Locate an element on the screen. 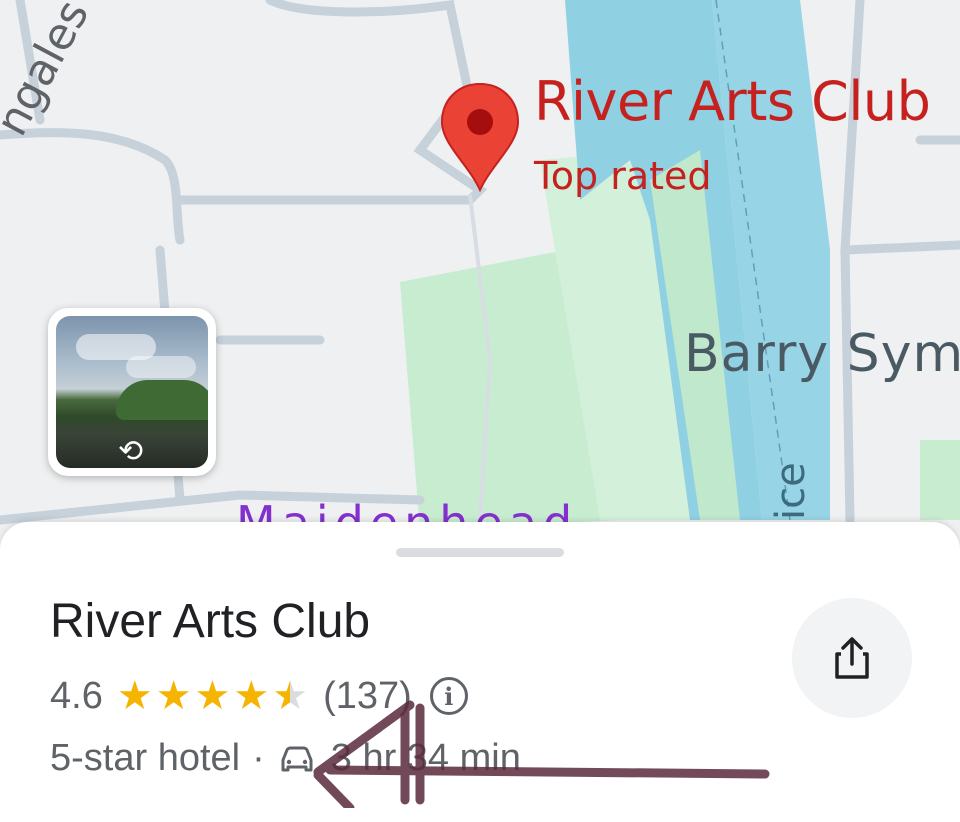  rating-row: 4.6 ★ ★ ★ ★ ★ (137) i is located at coordinates (259, 696).